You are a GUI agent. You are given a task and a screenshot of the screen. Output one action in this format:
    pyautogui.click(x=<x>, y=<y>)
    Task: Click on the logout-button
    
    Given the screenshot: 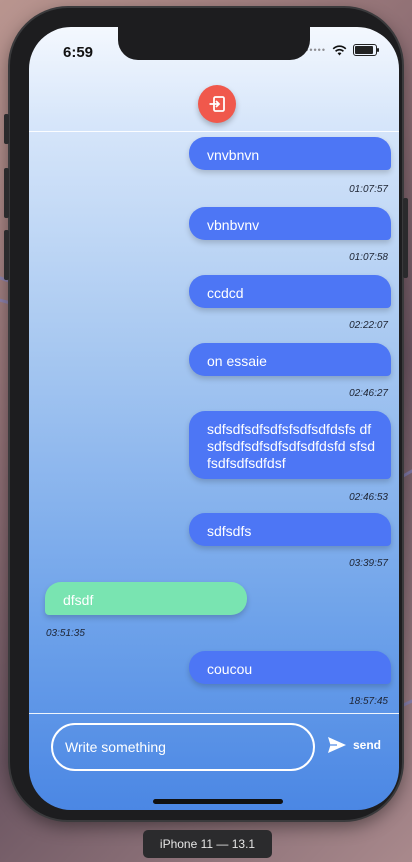 What is the action you would take?
    pyautogui.click(x=217, y=104)
    